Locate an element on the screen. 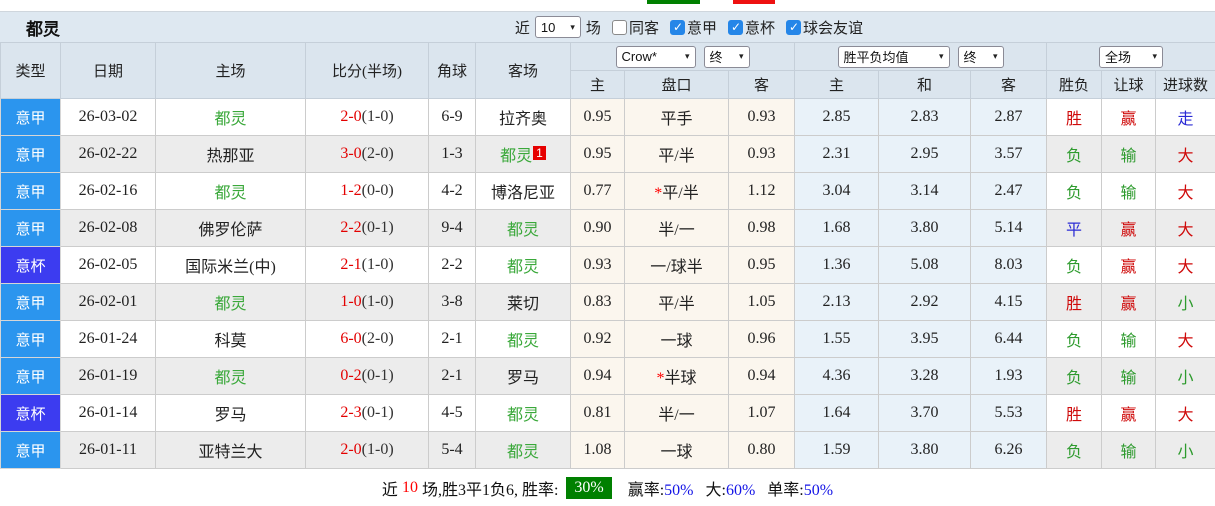 This screenshot has width=1215, height=506. red-indicator-bar is located at coordinates (754, 2).